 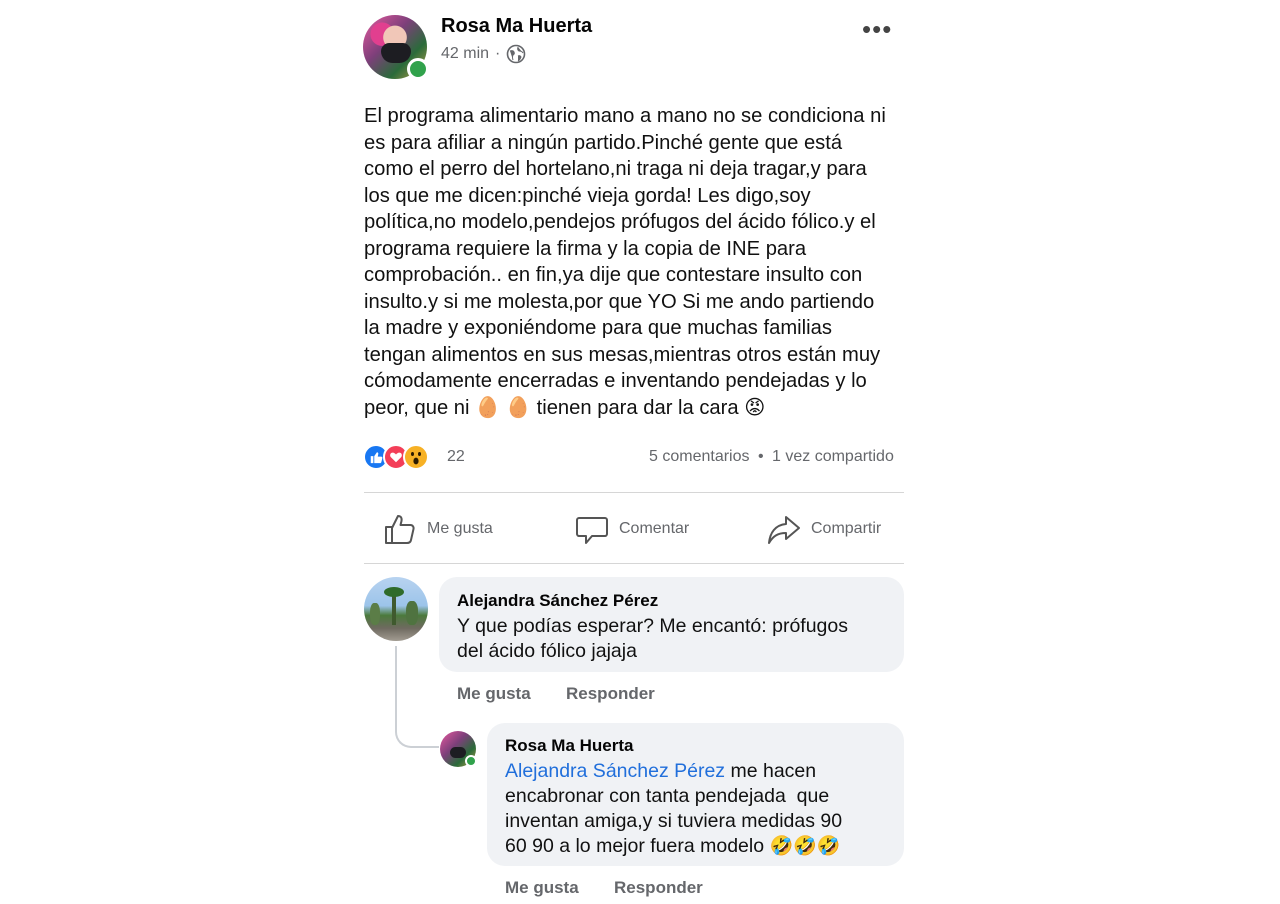 I want to click on post-author-name: Rosa Ma Huerta, so click(x=516, y=26).